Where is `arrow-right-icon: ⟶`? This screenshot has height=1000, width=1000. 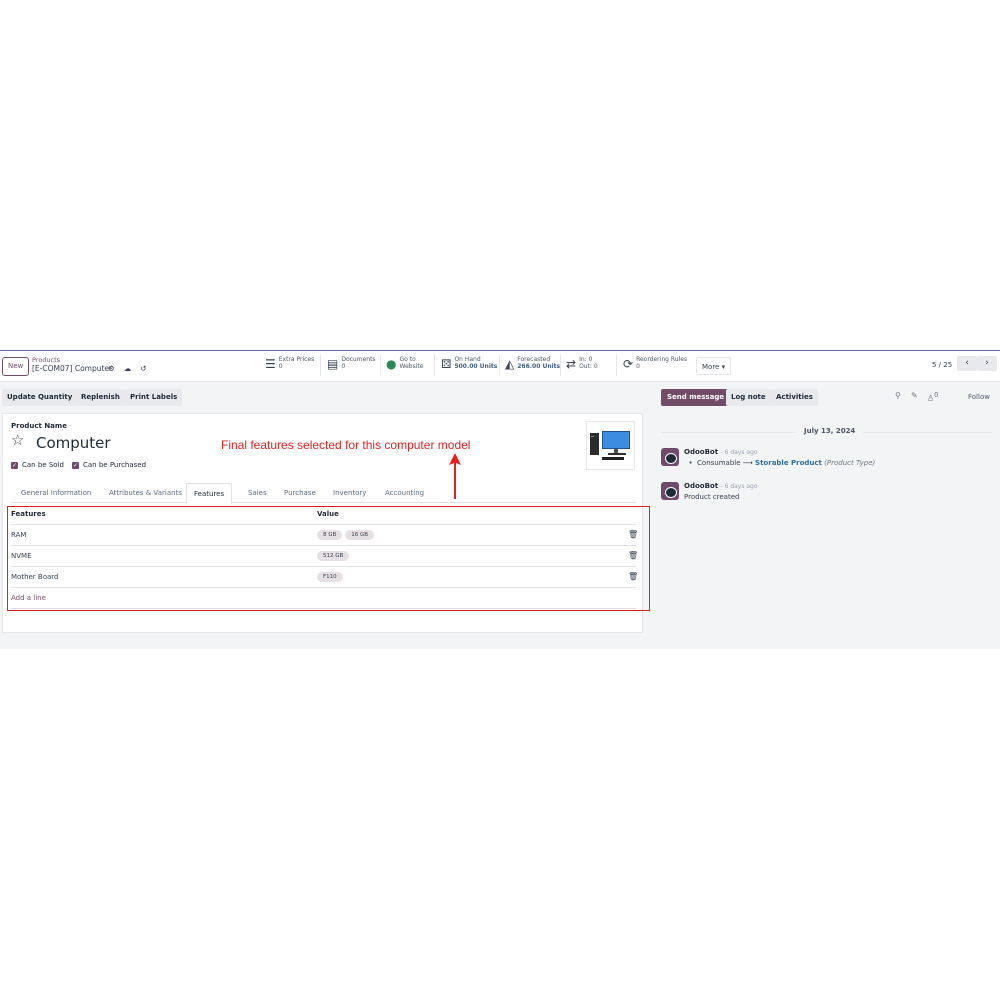 arrow-right-icon: ⟶ is located at coordinates (747, 463).